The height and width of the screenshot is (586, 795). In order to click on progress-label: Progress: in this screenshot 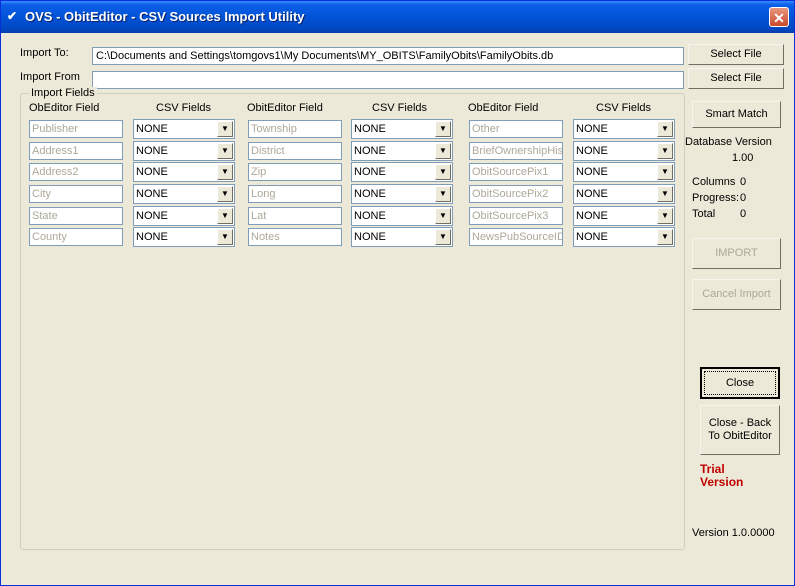, I will do `click(716, 198)`.